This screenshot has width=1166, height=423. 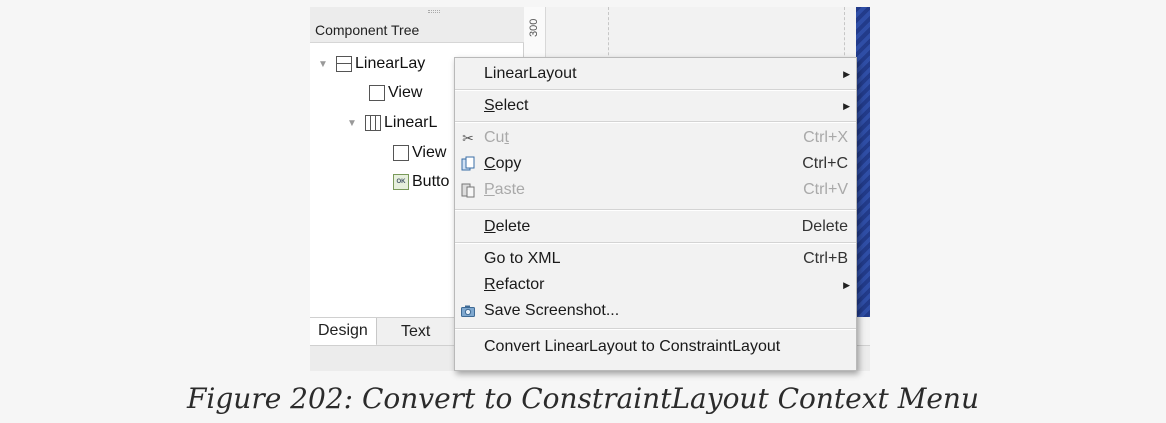 What do you see at coordinates (401, 182) in the screenshot?
I see `button-icon: OK` at bounding box center [401, 182].